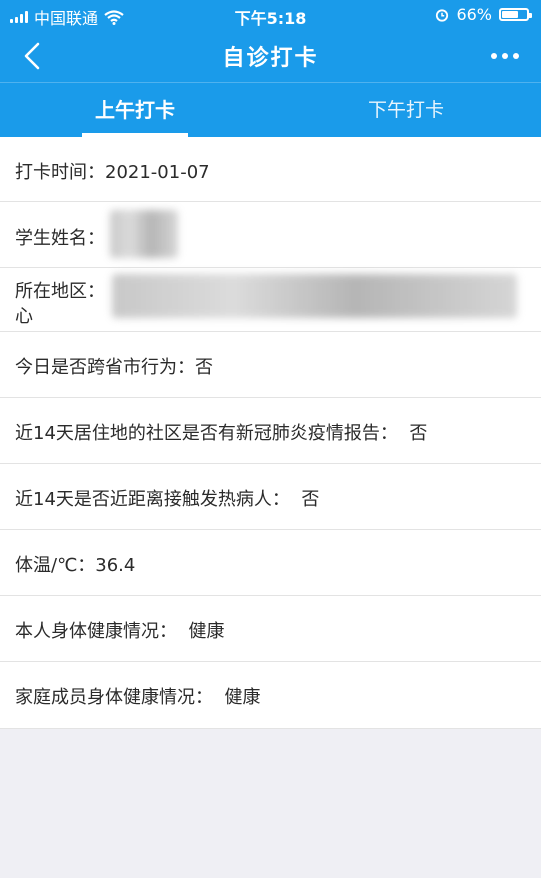 The height and width of the screenshot is (878, 541). I want to click on row-family-health: 家庭成员身体健康情况： 健康, so click(270, 695).